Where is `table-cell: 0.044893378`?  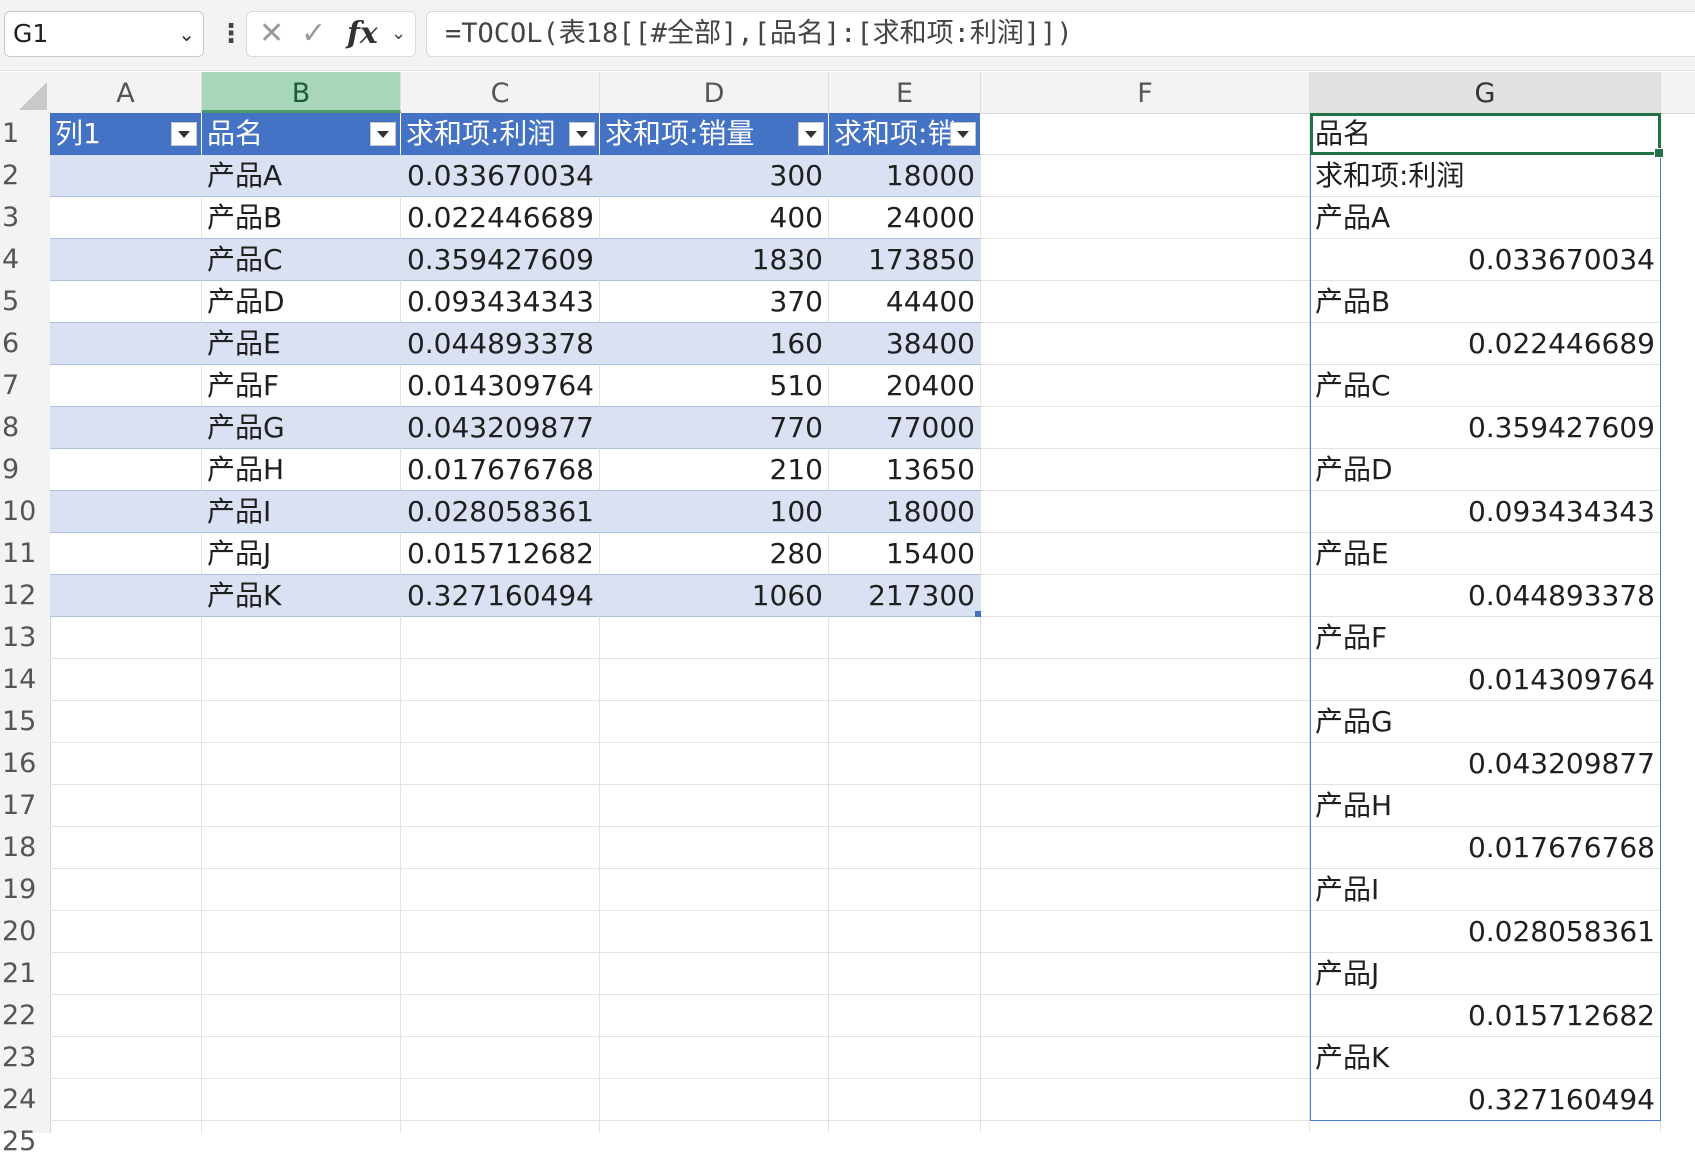
table-cell: 0.044893378 is located at coordinates (500, 344).